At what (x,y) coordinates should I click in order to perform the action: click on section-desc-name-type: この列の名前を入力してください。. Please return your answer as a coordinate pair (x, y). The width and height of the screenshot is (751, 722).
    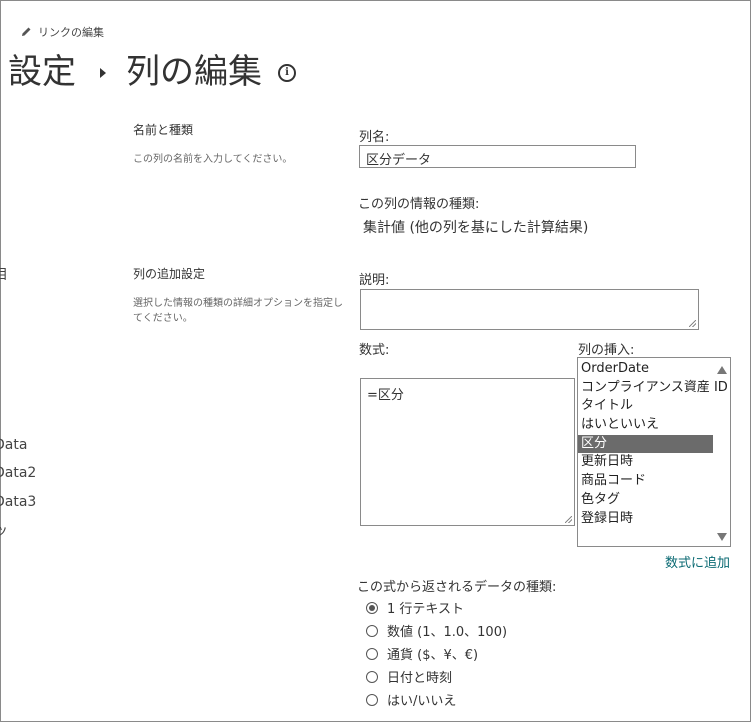
    Looking at the image, I should click on (213, 159).